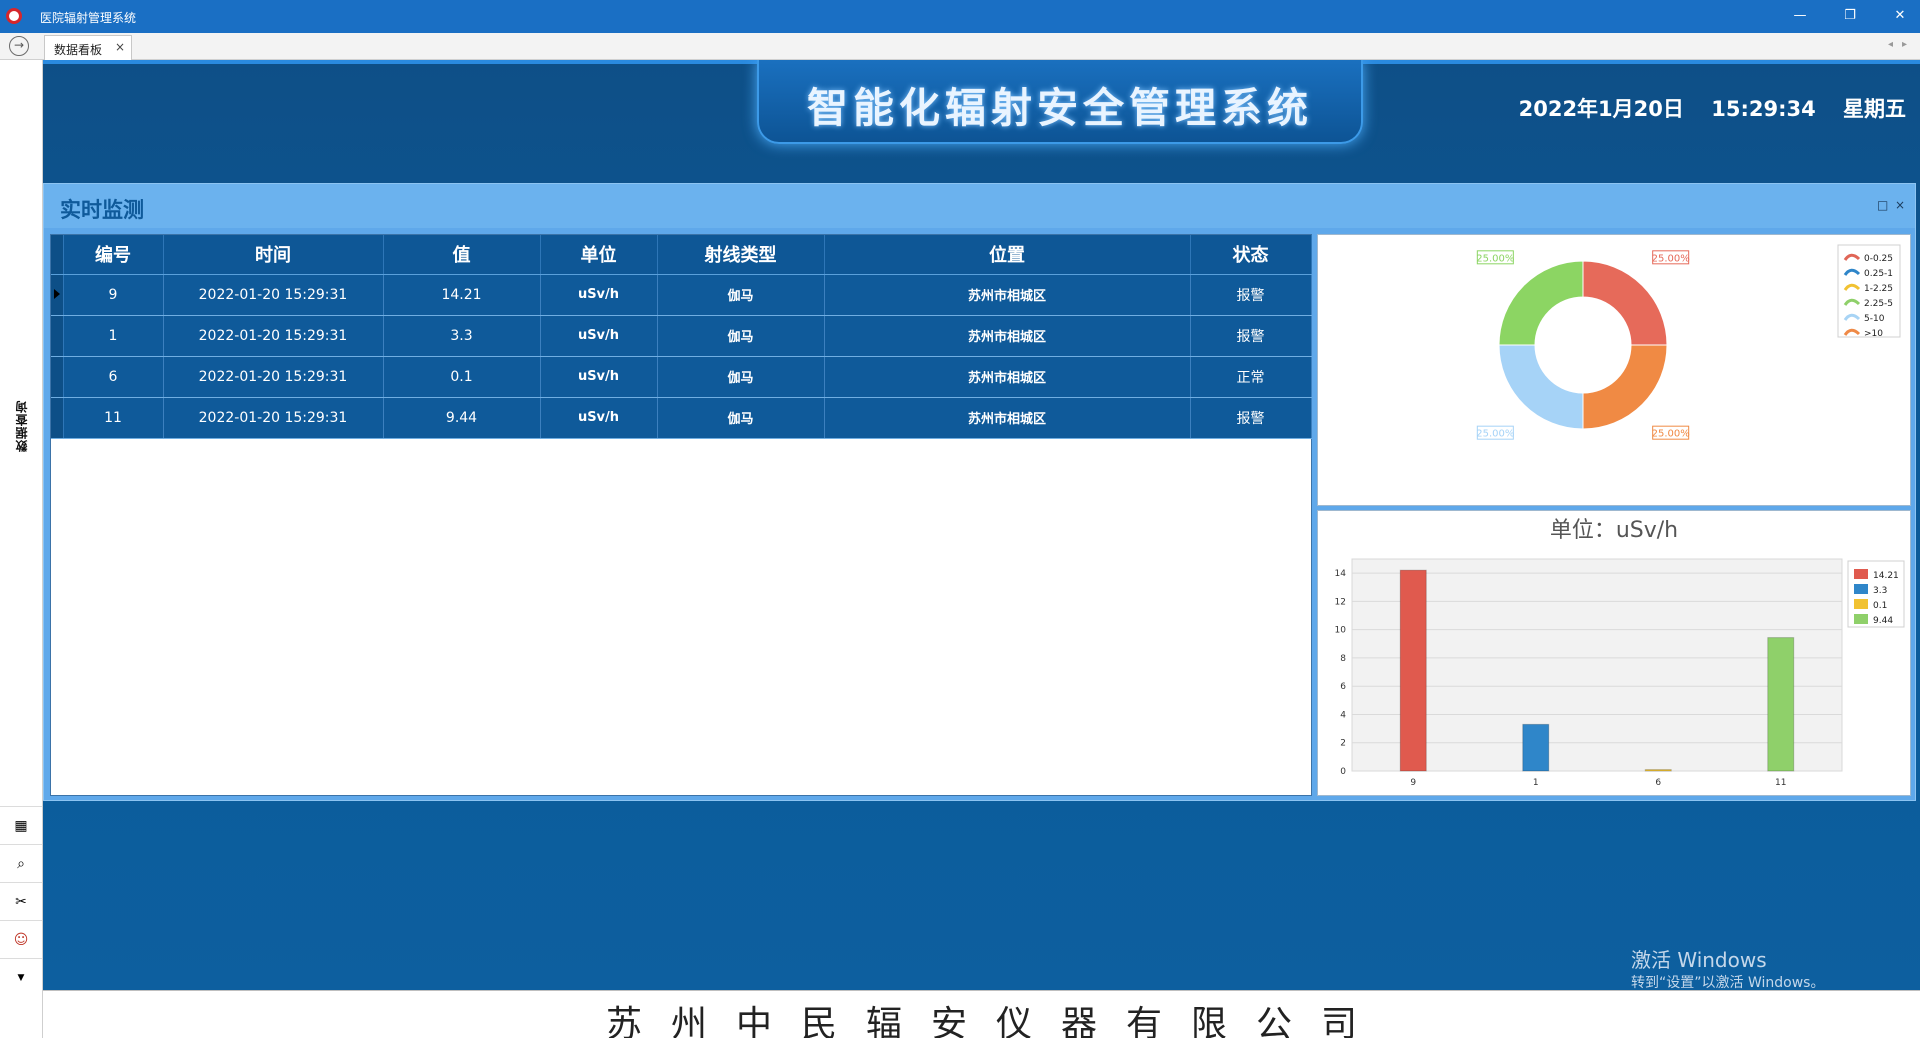 This screenshot has height=1038, width=1920. Describe the element at coordinates (113, 255) in the screenshot. I see `column-header: 编号` at that location.